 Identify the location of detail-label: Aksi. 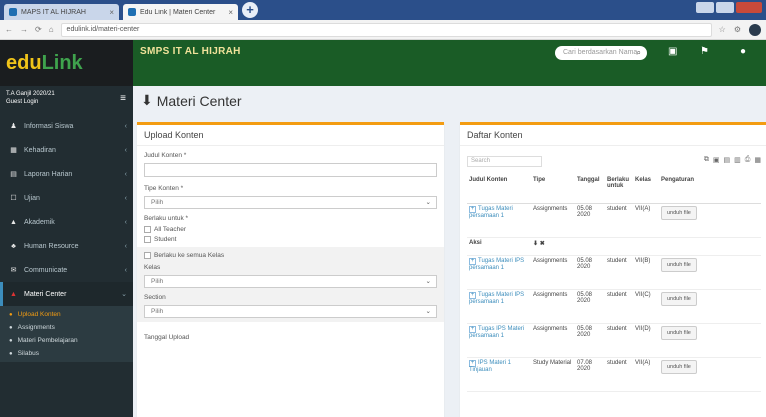
(499, 246).